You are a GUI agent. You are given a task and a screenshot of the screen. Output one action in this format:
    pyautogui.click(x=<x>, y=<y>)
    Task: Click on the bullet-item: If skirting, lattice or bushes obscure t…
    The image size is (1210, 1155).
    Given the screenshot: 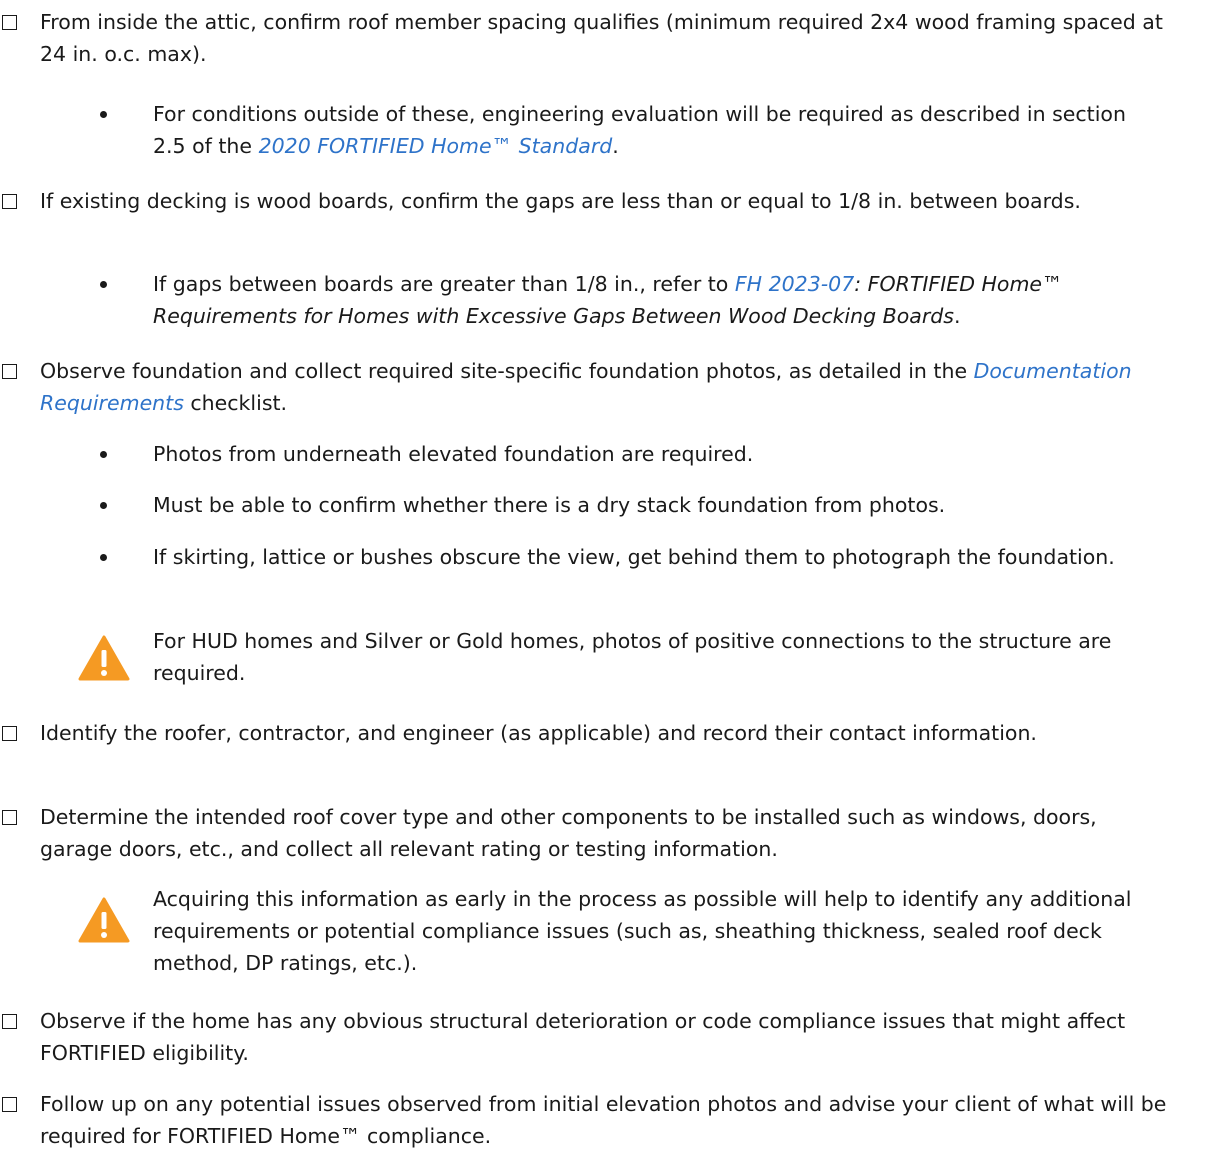 What is the action you would take?
    pyautogui.click(x=630, y=557)
    